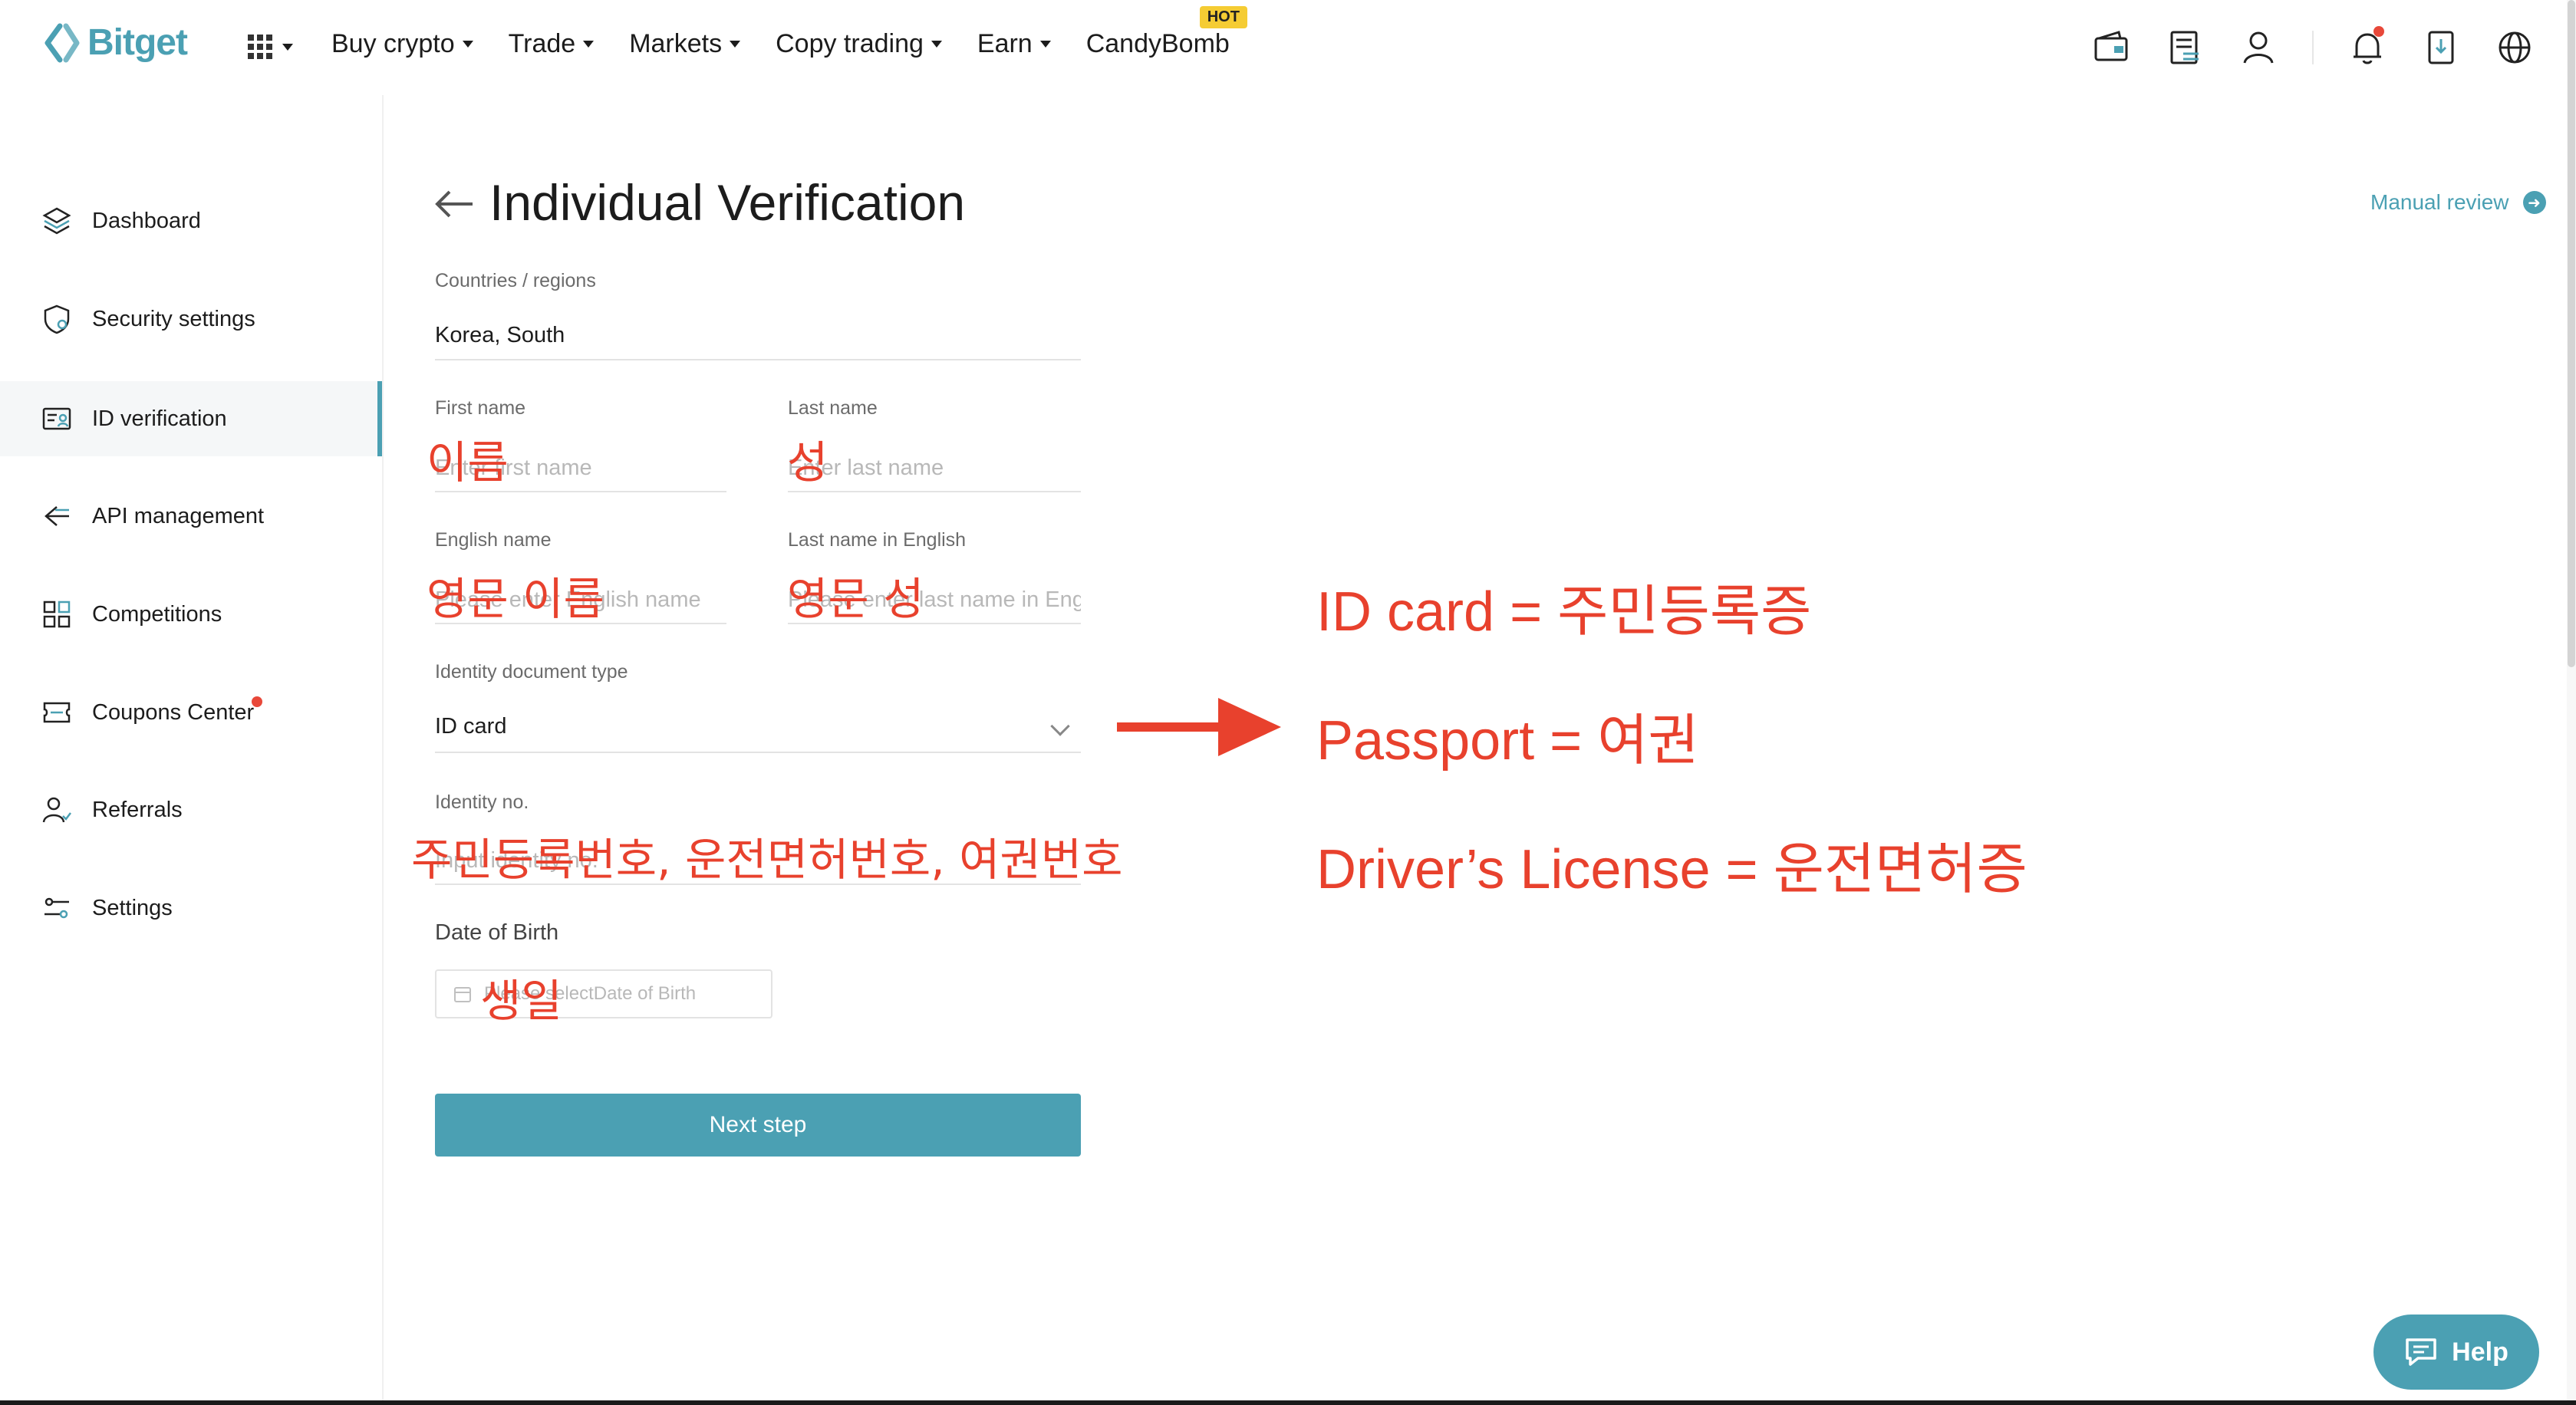 The image size is (2576, 1405). I want to click on nav-earn: Earn, so click(1014, 44).